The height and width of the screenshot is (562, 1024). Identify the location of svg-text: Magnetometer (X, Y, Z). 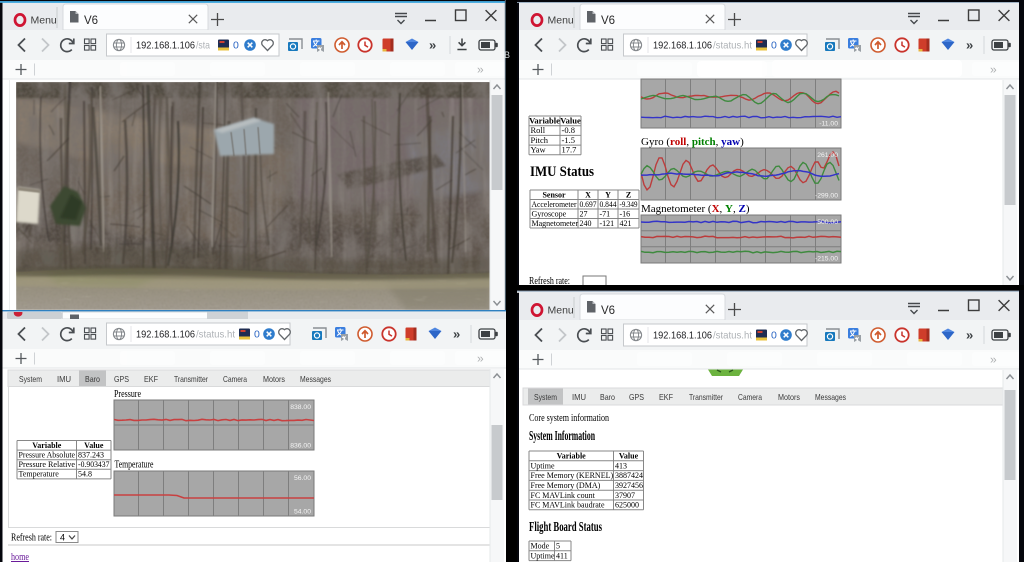
(695, 209).